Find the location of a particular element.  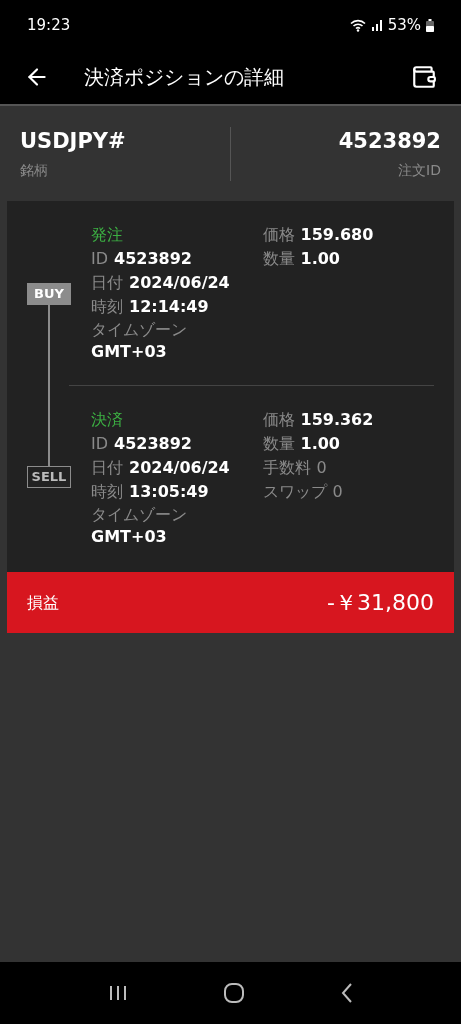

wifi-icon is located at coordinates (357, 25).